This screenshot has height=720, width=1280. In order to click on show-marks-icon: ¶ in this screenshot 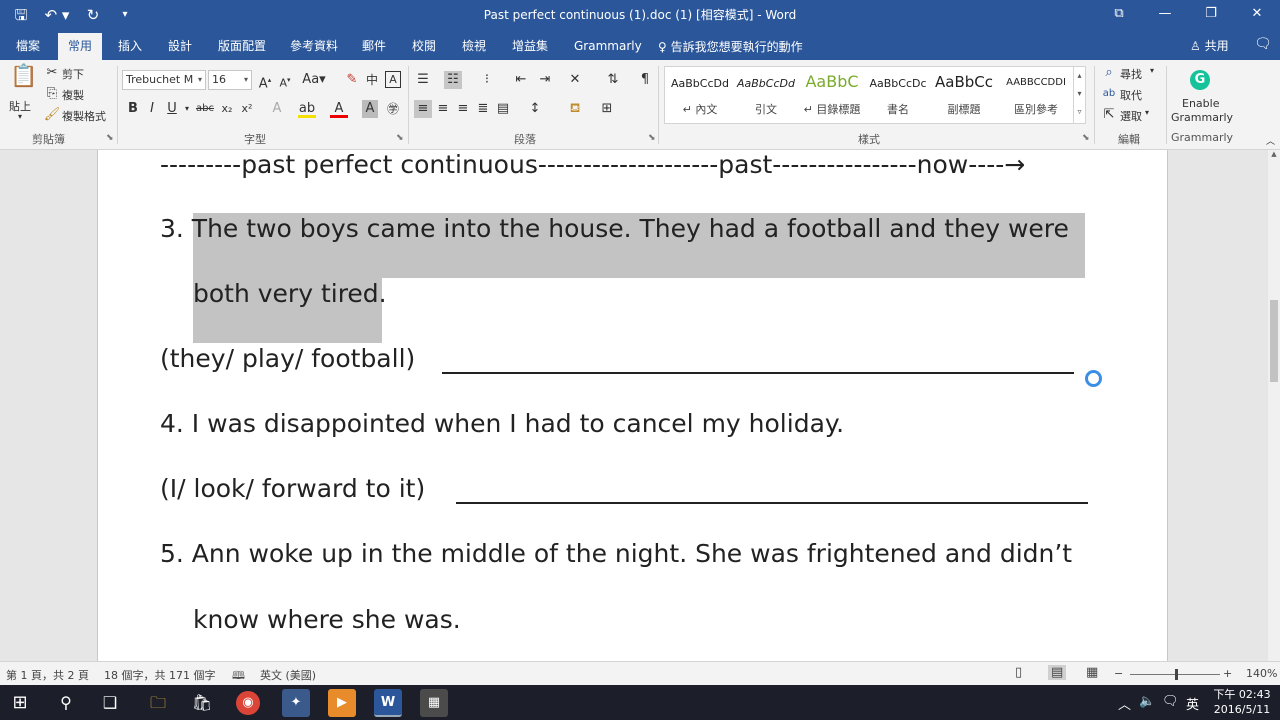, I will do `click(645, 80)`.